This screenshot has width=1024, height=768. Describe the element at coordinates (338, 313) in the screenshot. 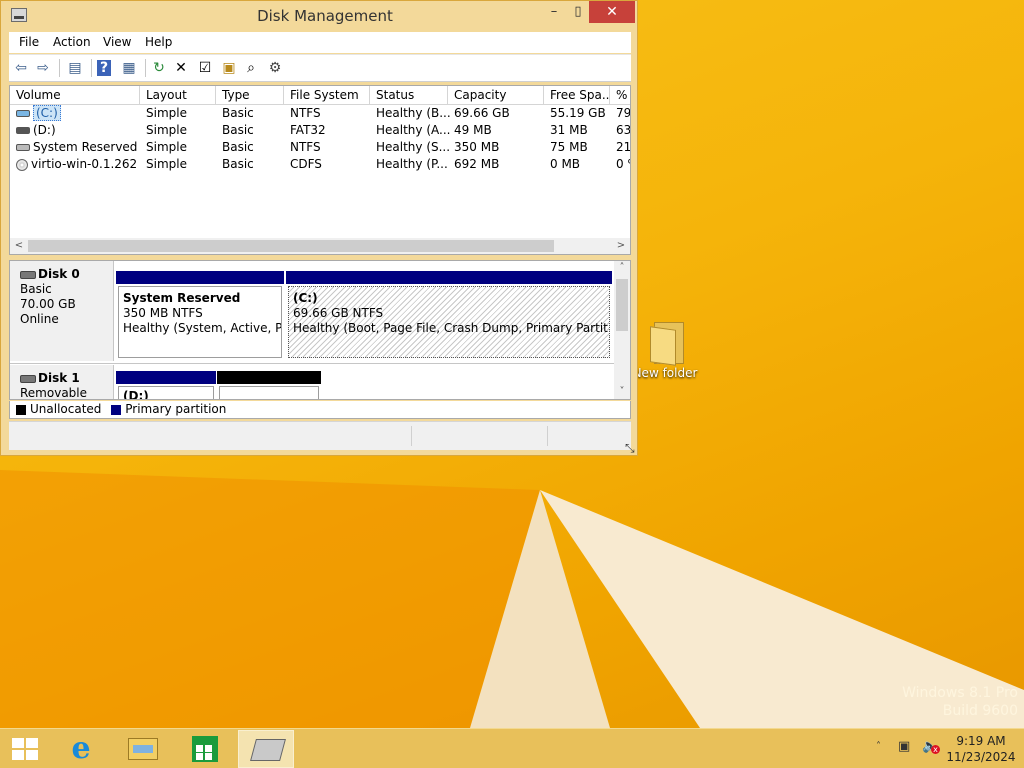

I see `partition-size: 69.66 GB NTFS` at that location.